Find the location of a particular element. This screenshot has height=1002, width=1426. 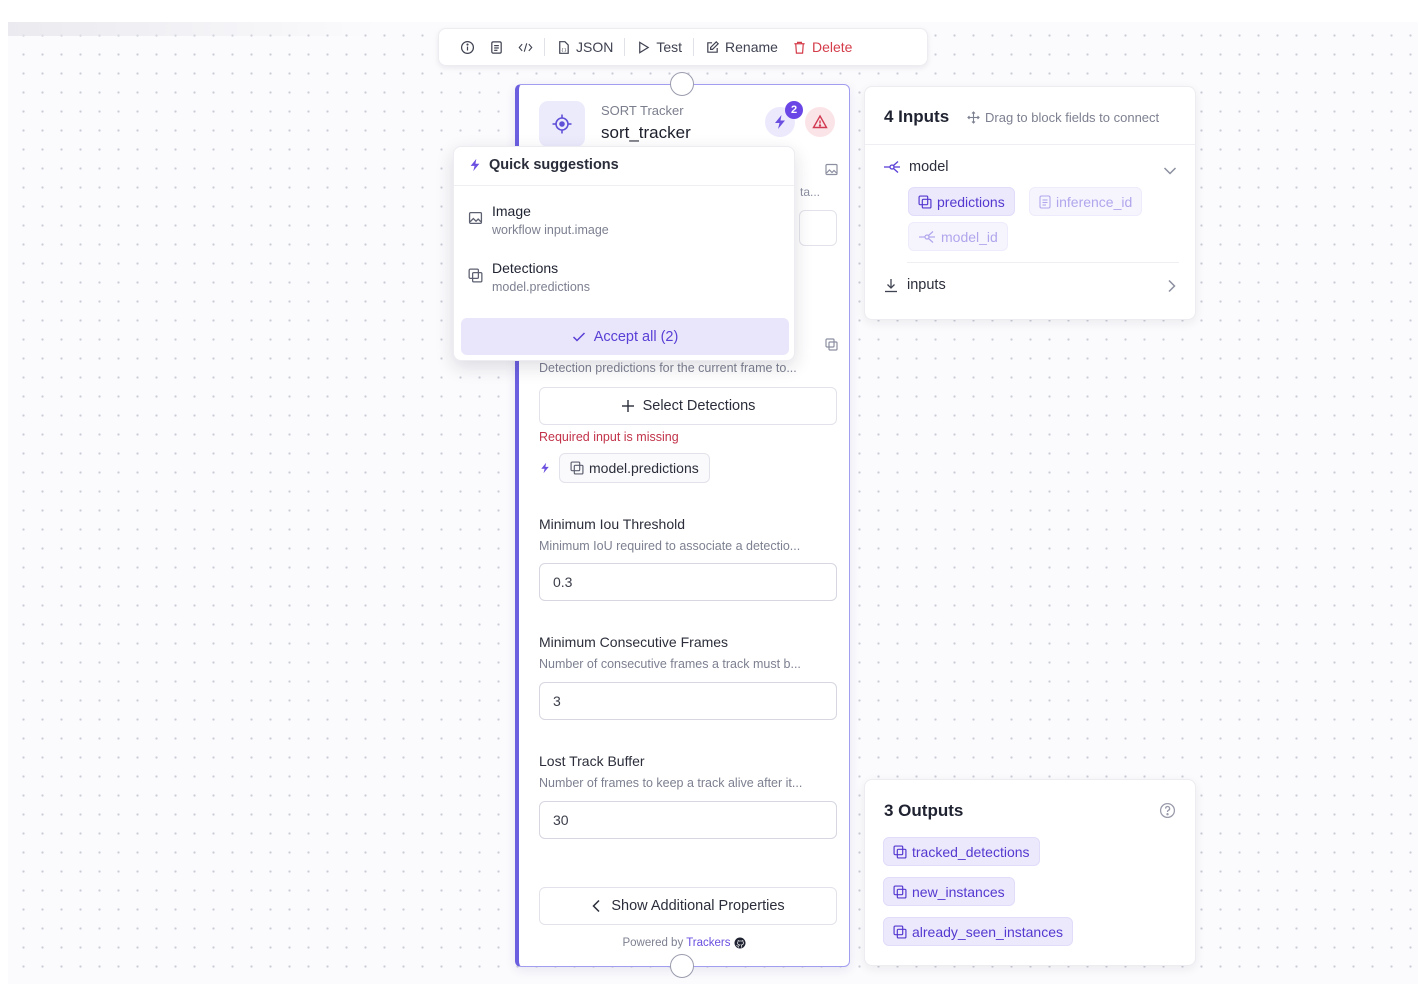

node-toolbar: {} JSON Test Rename Delete is located at coordinates (683, 47).